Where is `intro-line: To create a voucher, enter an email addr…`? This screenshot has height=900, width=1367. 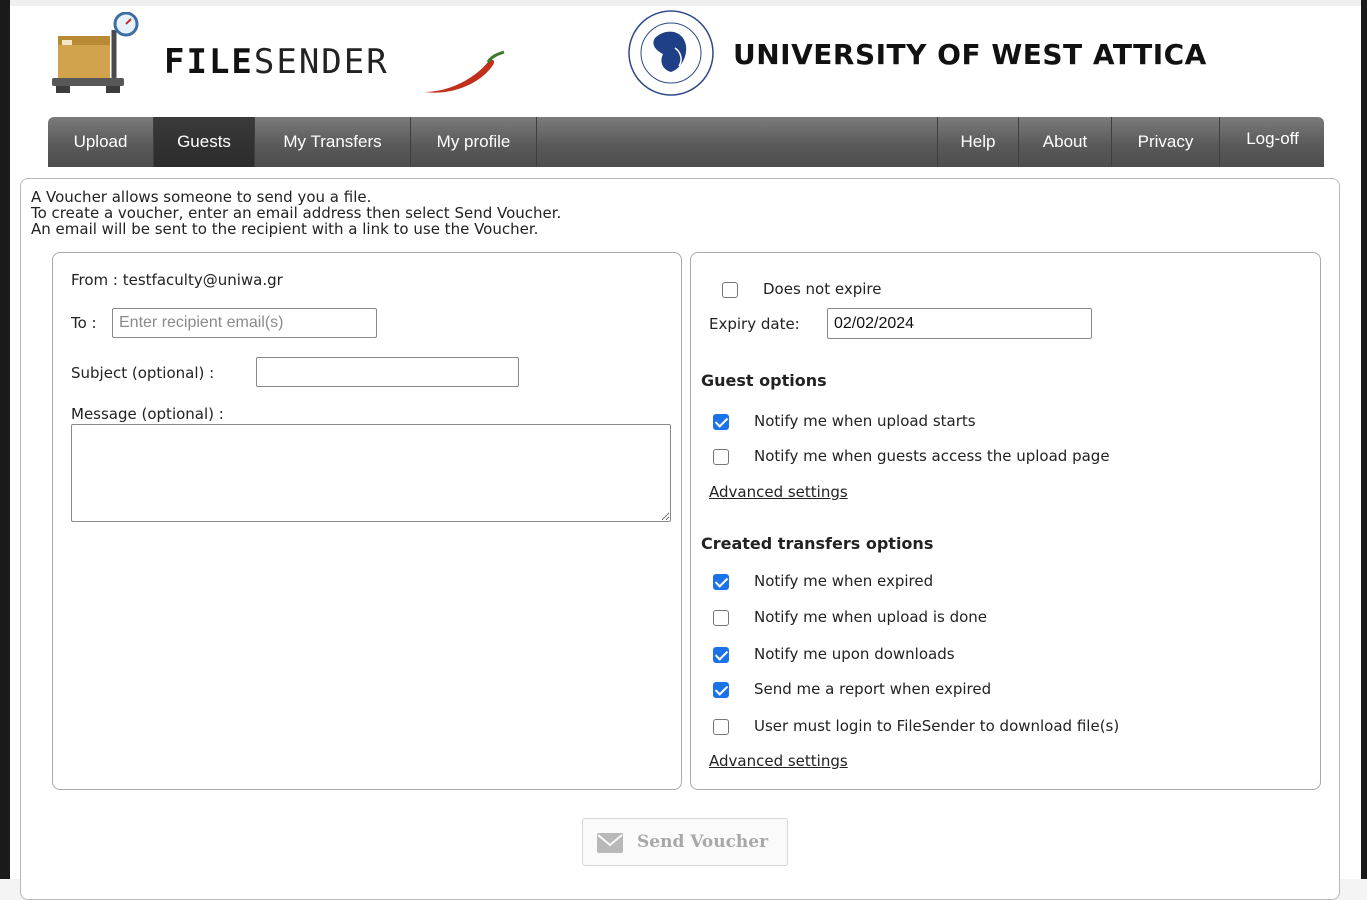
intro-line: To create a voucher, enter an email addr… is located at coordinates (296, 213).